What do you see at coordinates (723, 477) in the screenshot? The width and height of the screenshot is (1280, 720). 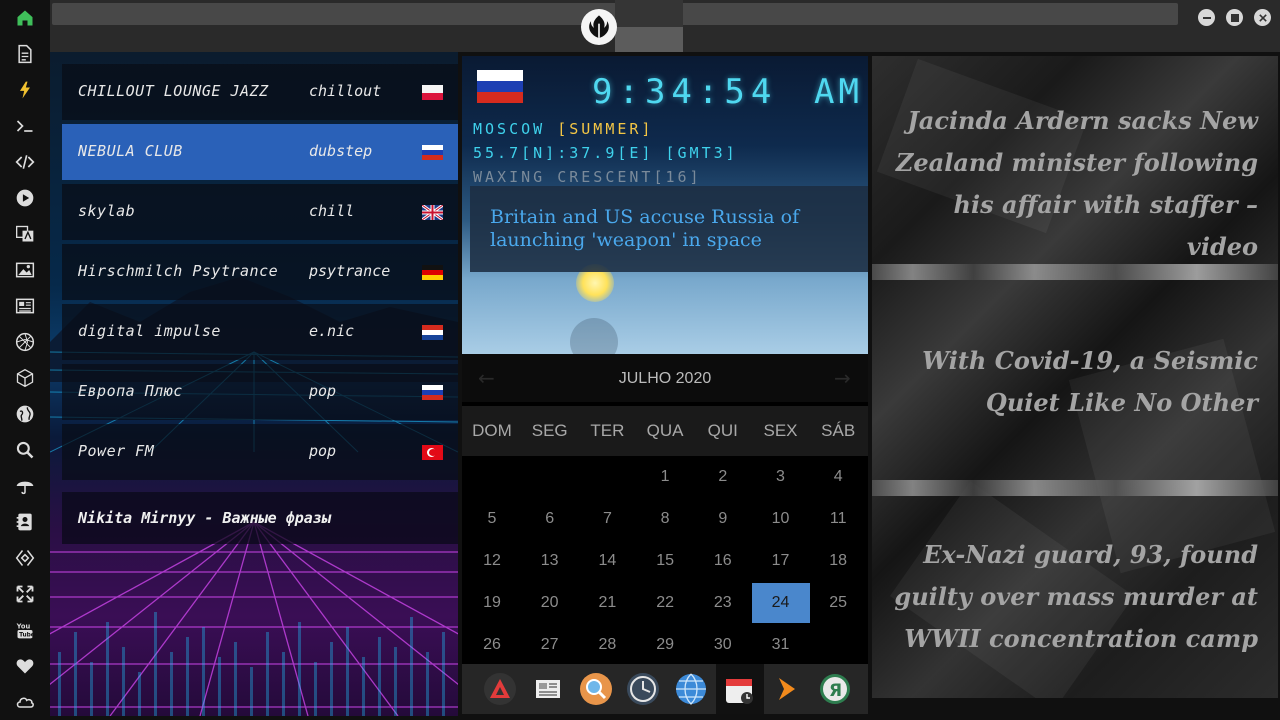 I see `calendar-day: 2` at bounding box center [723, 477].